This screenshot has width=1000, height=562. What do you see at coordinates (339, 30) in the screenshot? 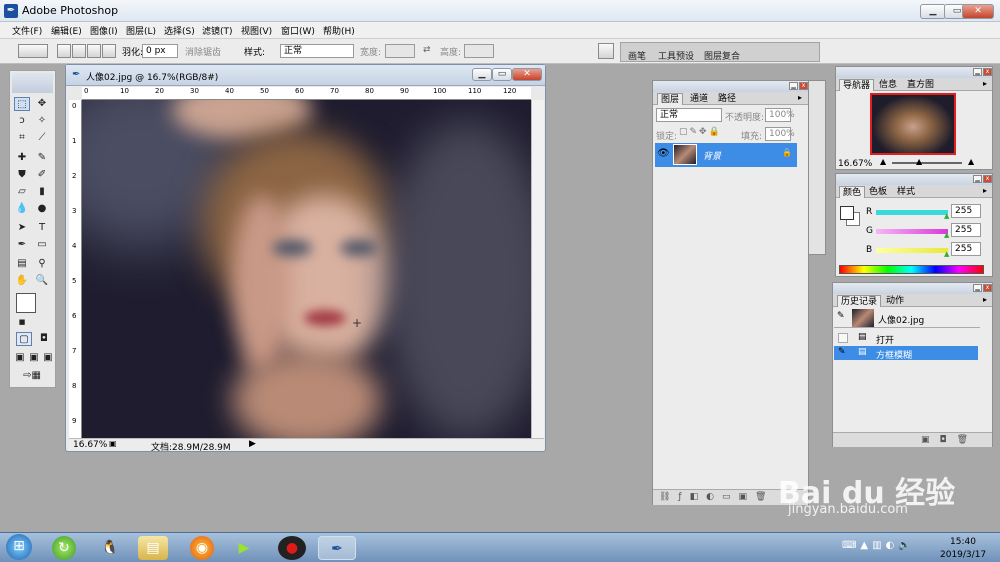
I see `menu-help: 帮助(H)` at bounding box center [339, 30].